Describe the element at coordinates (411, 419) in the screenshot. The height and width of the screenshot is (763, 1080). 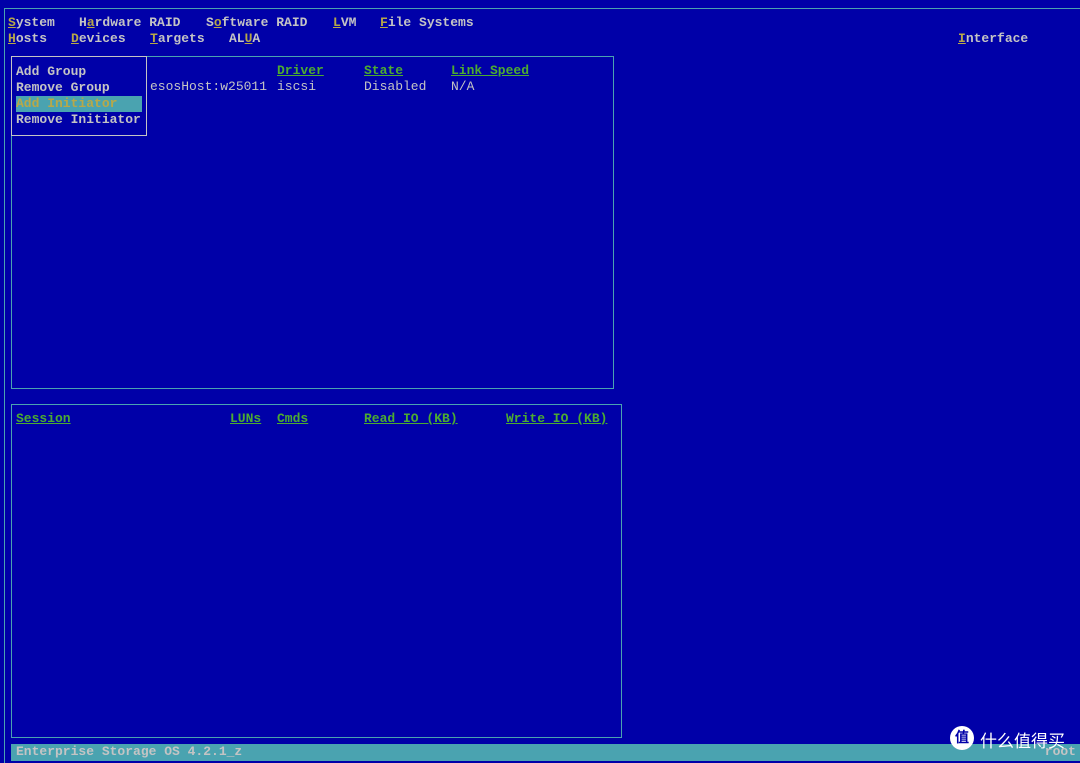
I see `column-header-read-io: Read IO (KB)` at that location.